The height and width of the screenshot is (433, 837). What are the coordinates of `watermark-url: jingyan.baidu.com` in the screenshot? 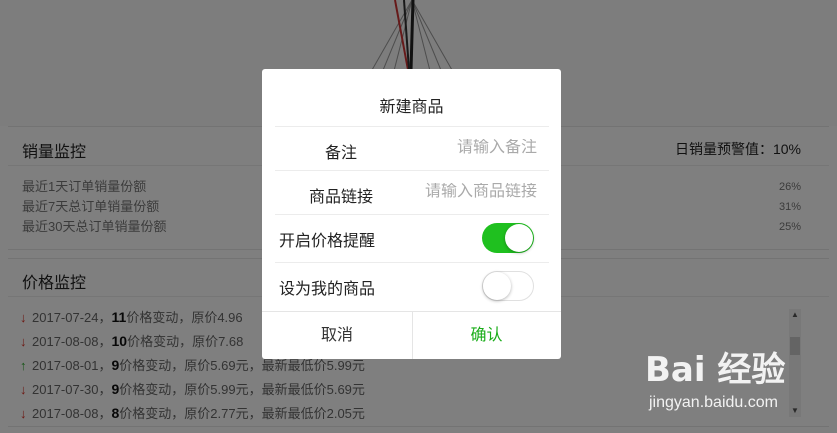 It's located at (713, 402).